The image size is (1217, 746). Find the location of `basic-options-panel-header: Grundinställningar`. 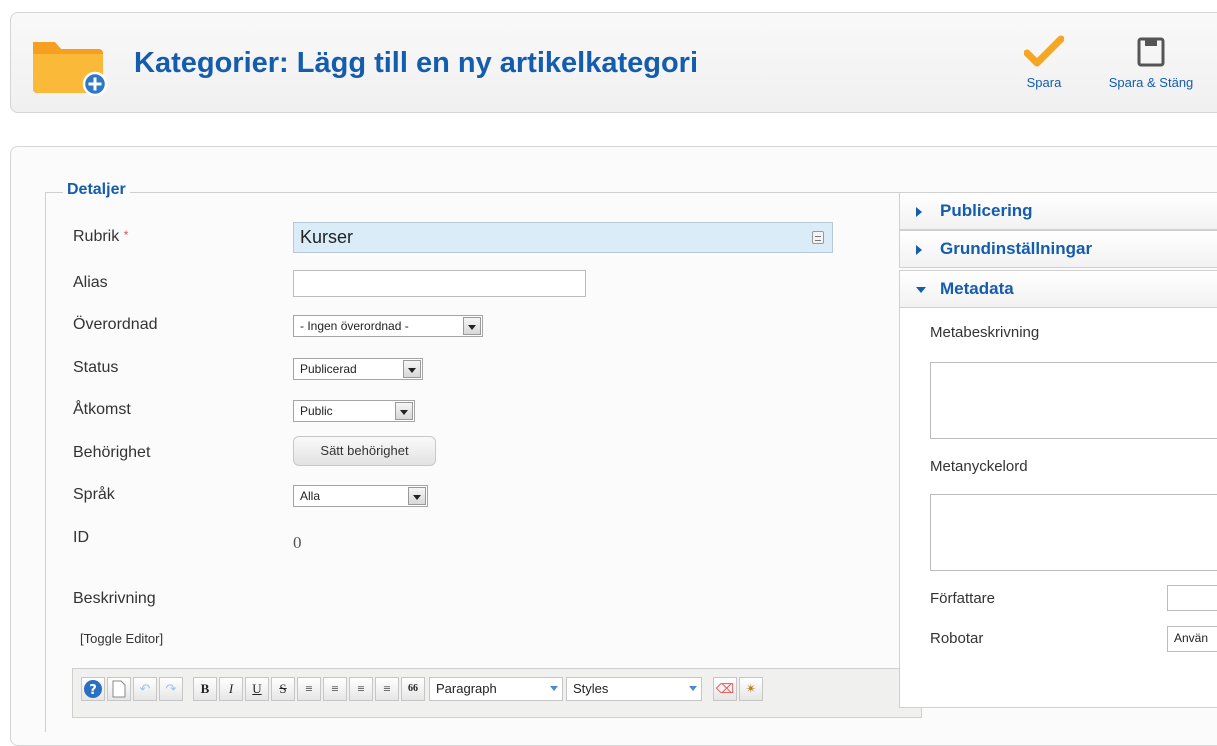

basic-options-panel-header: Grundinställningar is located at coordinates (1058, 249).